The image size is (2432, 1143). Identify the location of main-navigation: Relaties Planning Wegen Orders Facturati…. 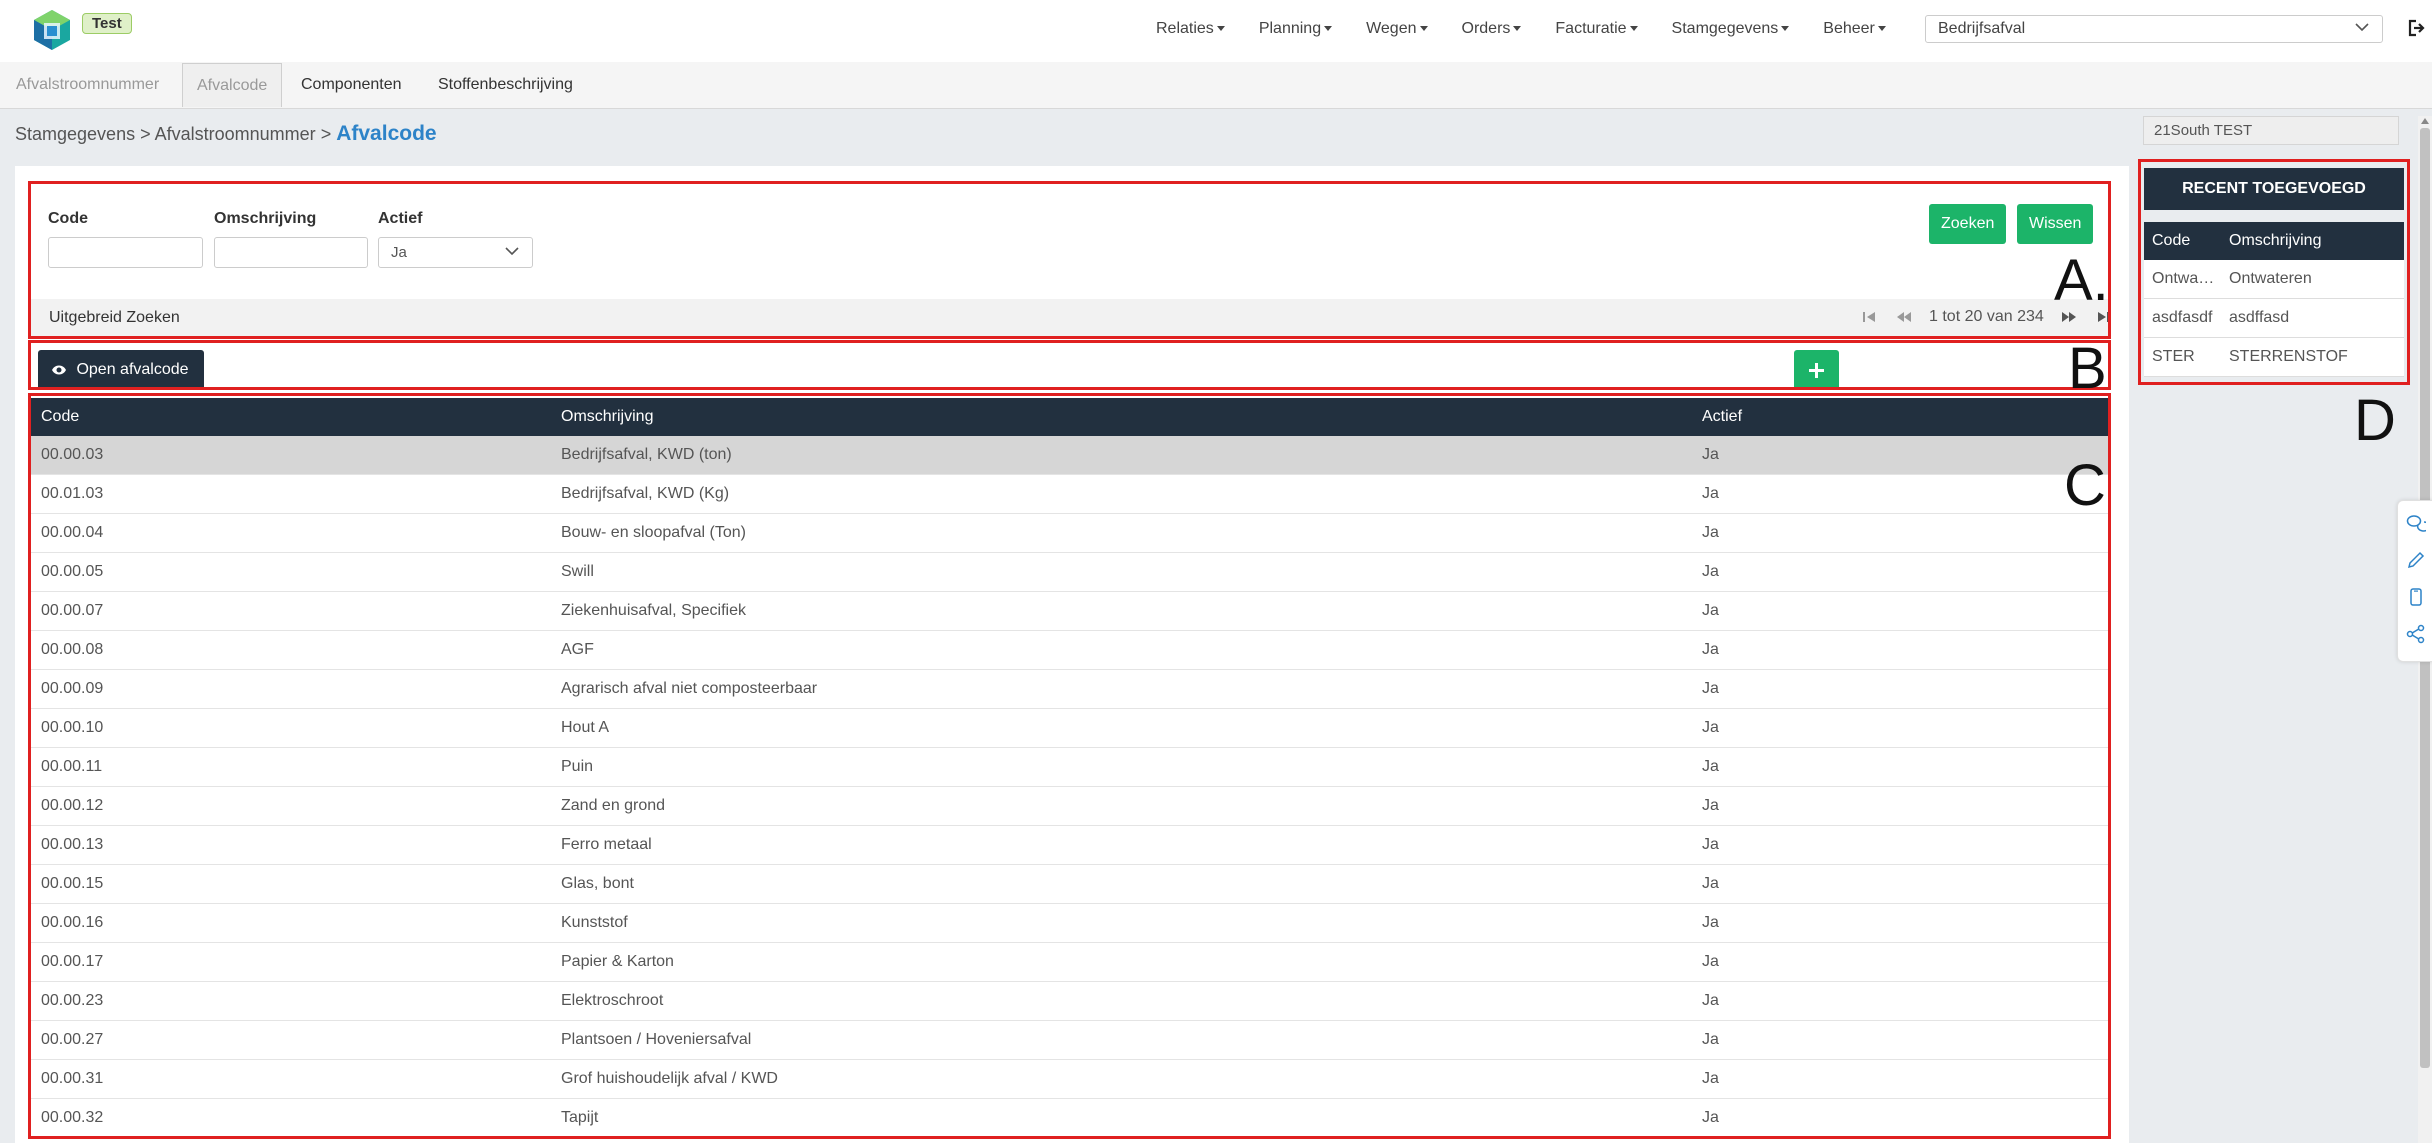
(1538, 29).